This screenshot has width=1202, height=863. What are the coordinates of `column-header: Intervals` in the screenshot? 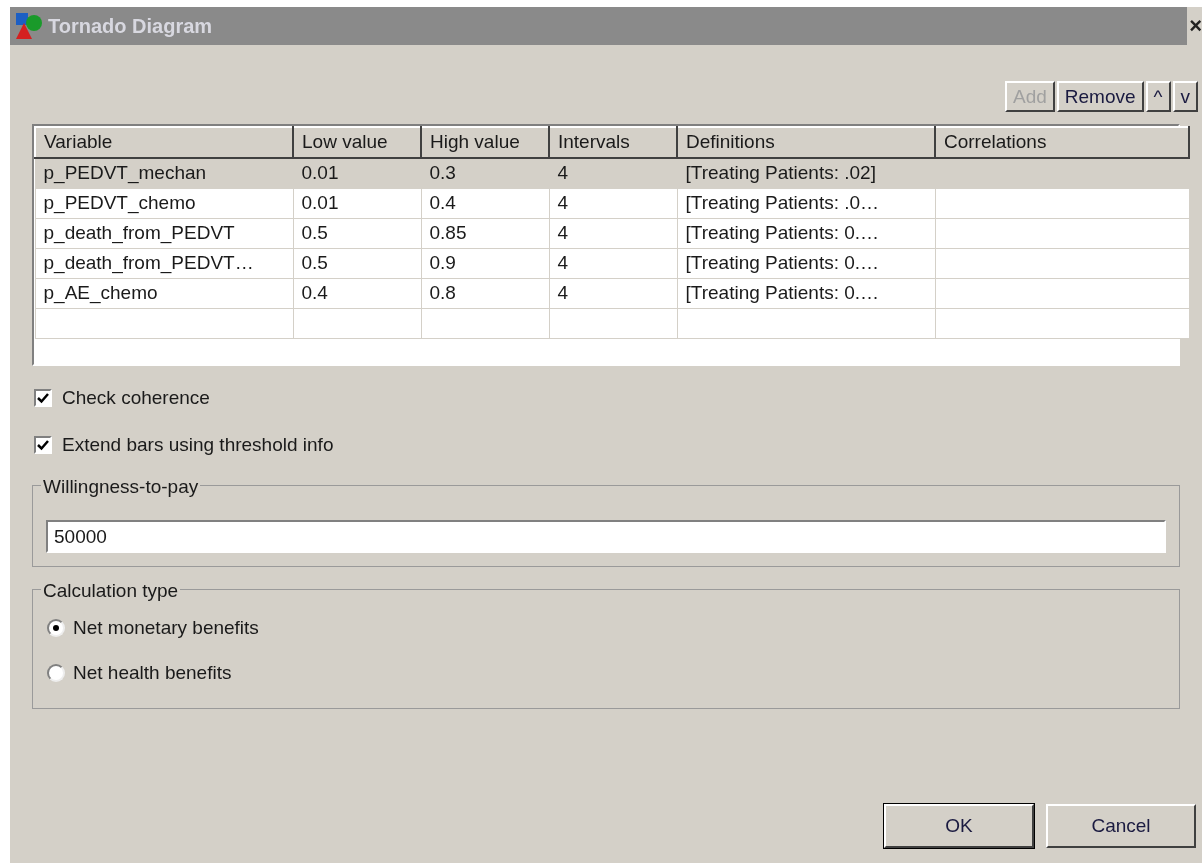 It's located at (613, 142).